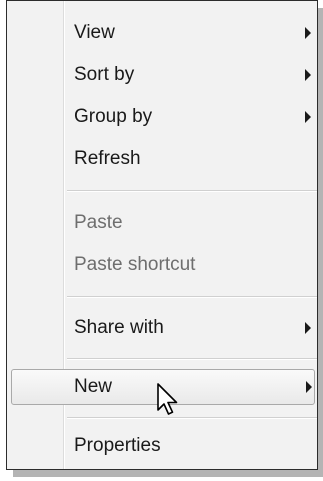 The image size is (323, 481). I want to click on menu-item-paste-shortcut: Paste shortcut, so click(162, 265).